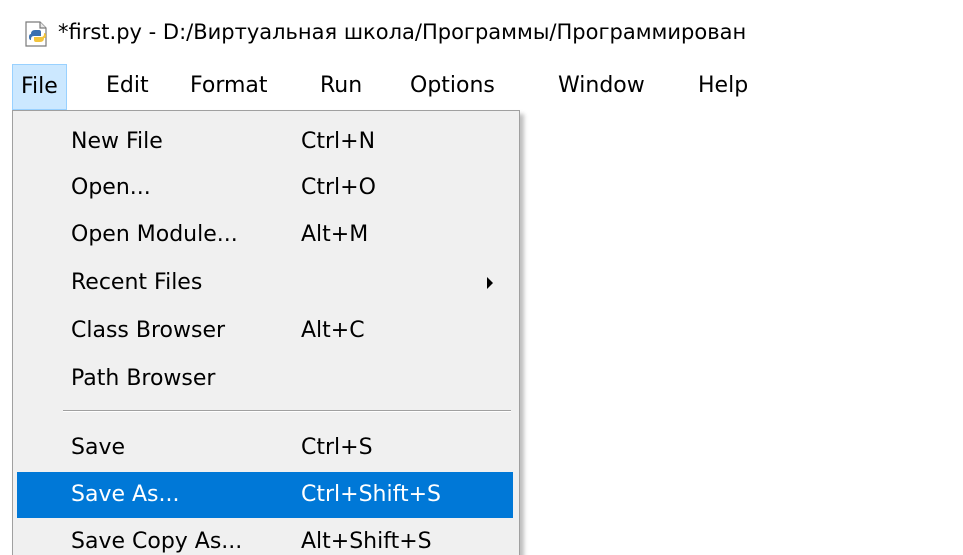 The image size is (963, 555). I want to click on menu-item-open: Open... Ctrl+O, so click(265, 188).